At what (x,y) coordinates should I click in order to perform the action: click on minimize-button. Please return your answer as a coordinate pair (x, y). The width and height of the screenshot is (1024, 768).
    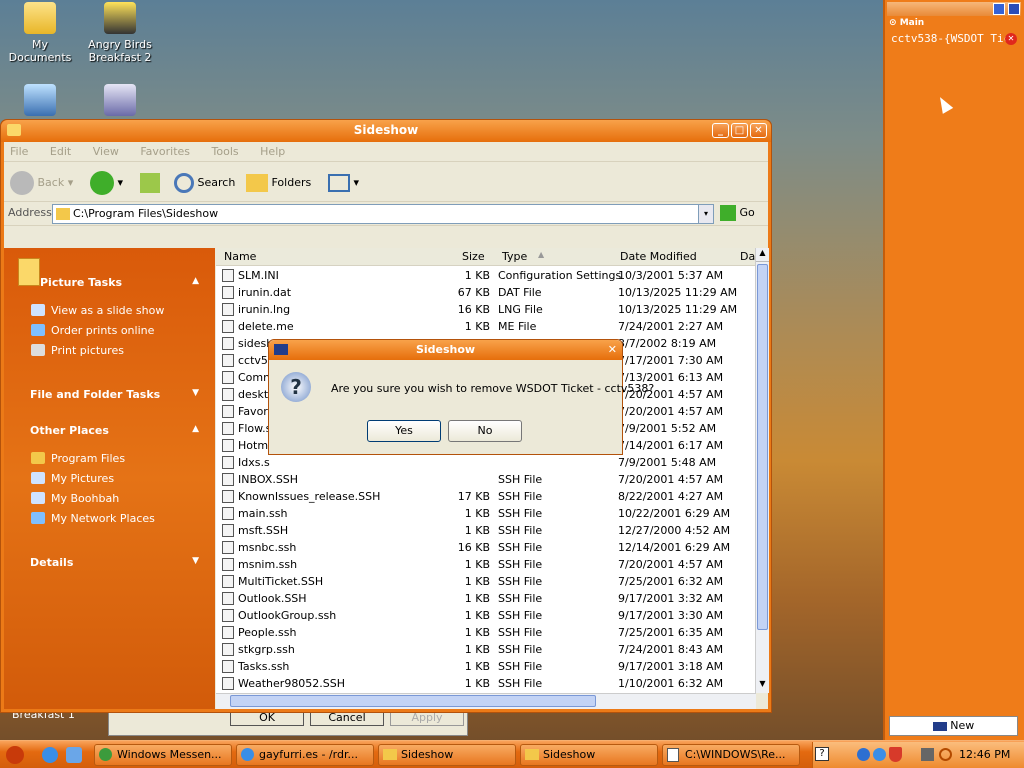
    Looking at the image, I should click on (999, 9).